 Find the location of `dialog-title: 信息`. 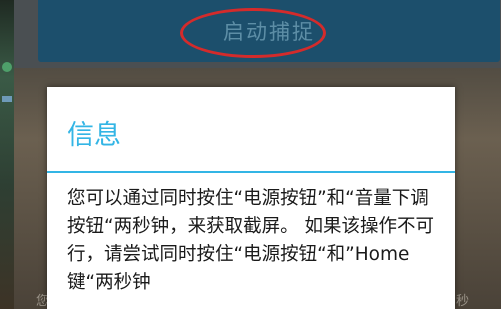

dialog-title: 信息 is located at coordinates (94, 135).